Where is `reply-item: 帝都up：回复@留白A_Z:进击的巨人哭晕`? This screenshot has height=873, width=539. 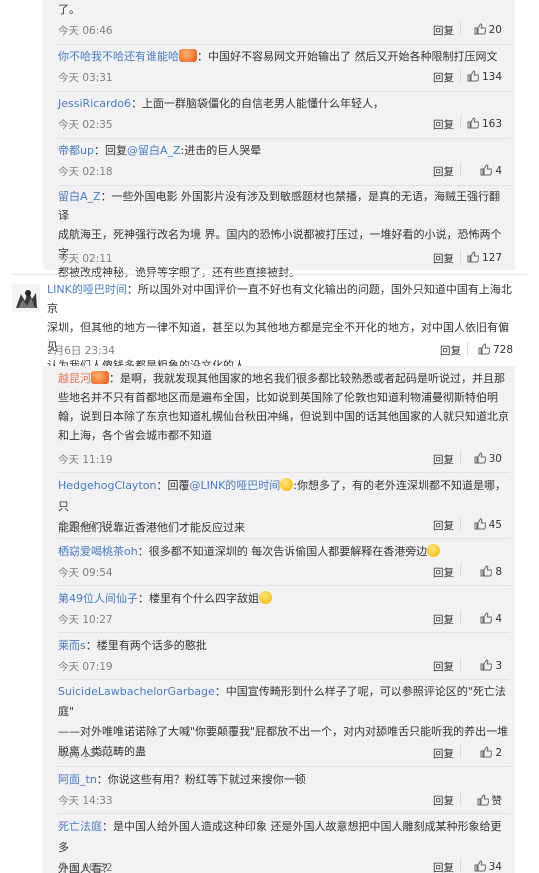
reply-item: 帝都up：回复@留白A_Z:进击的巨人哭晕 is located at coordinates (284, 151).